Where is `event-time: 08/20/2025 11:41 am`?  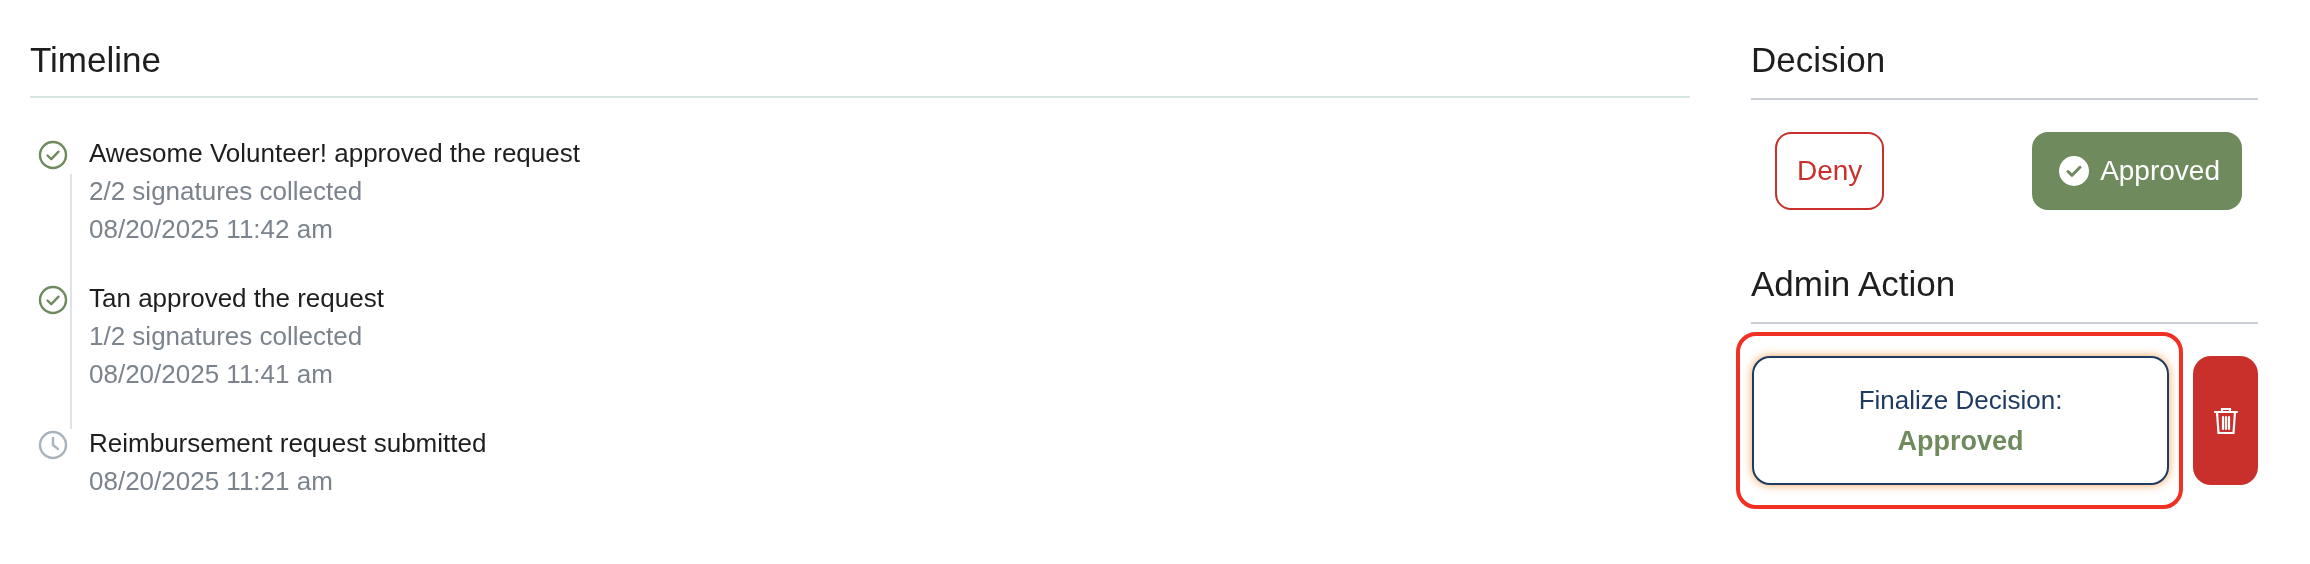
event-time: 08/20/2025 11:41 am is located at coordinates (211, 374).